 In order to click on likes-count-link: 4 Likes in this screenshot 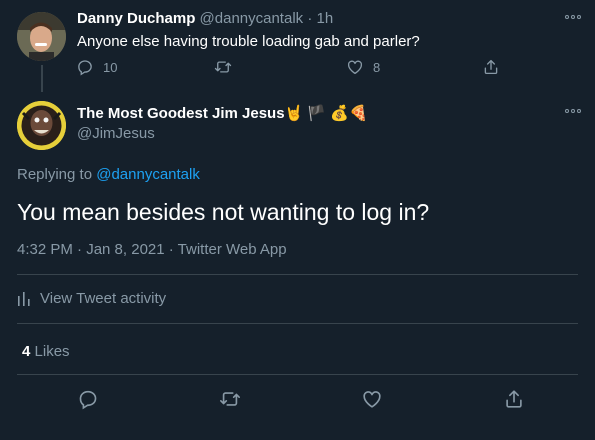, I will do `click(46, 351)`.